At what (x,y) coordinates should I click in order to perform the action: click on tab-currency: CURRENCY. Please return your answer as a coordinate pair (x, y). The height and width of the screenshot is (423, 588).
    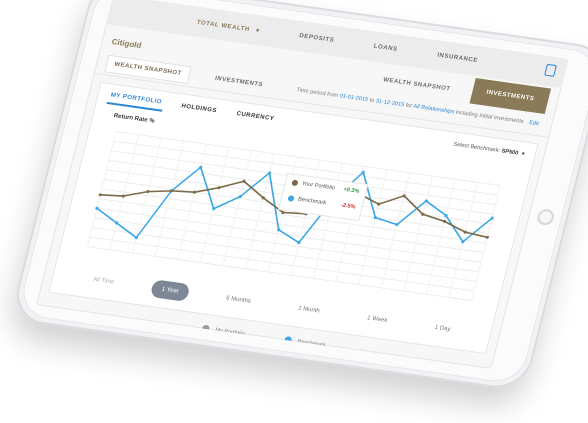
    Looking at the image, I should click on (255, 117).